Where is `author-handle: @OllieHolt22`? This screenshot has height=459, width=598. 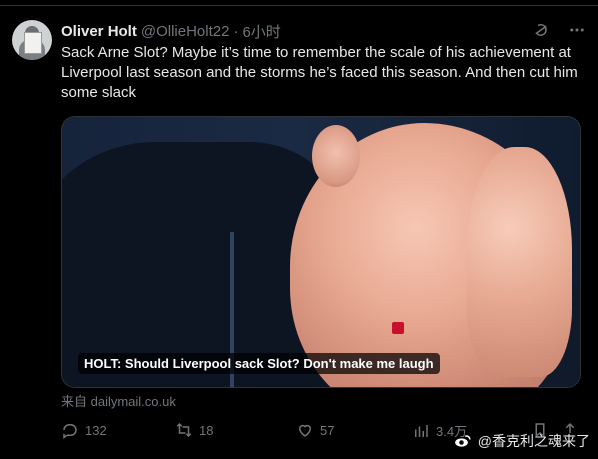 author-handle: @OllieHolt22 is located at coordinates (185, 31).